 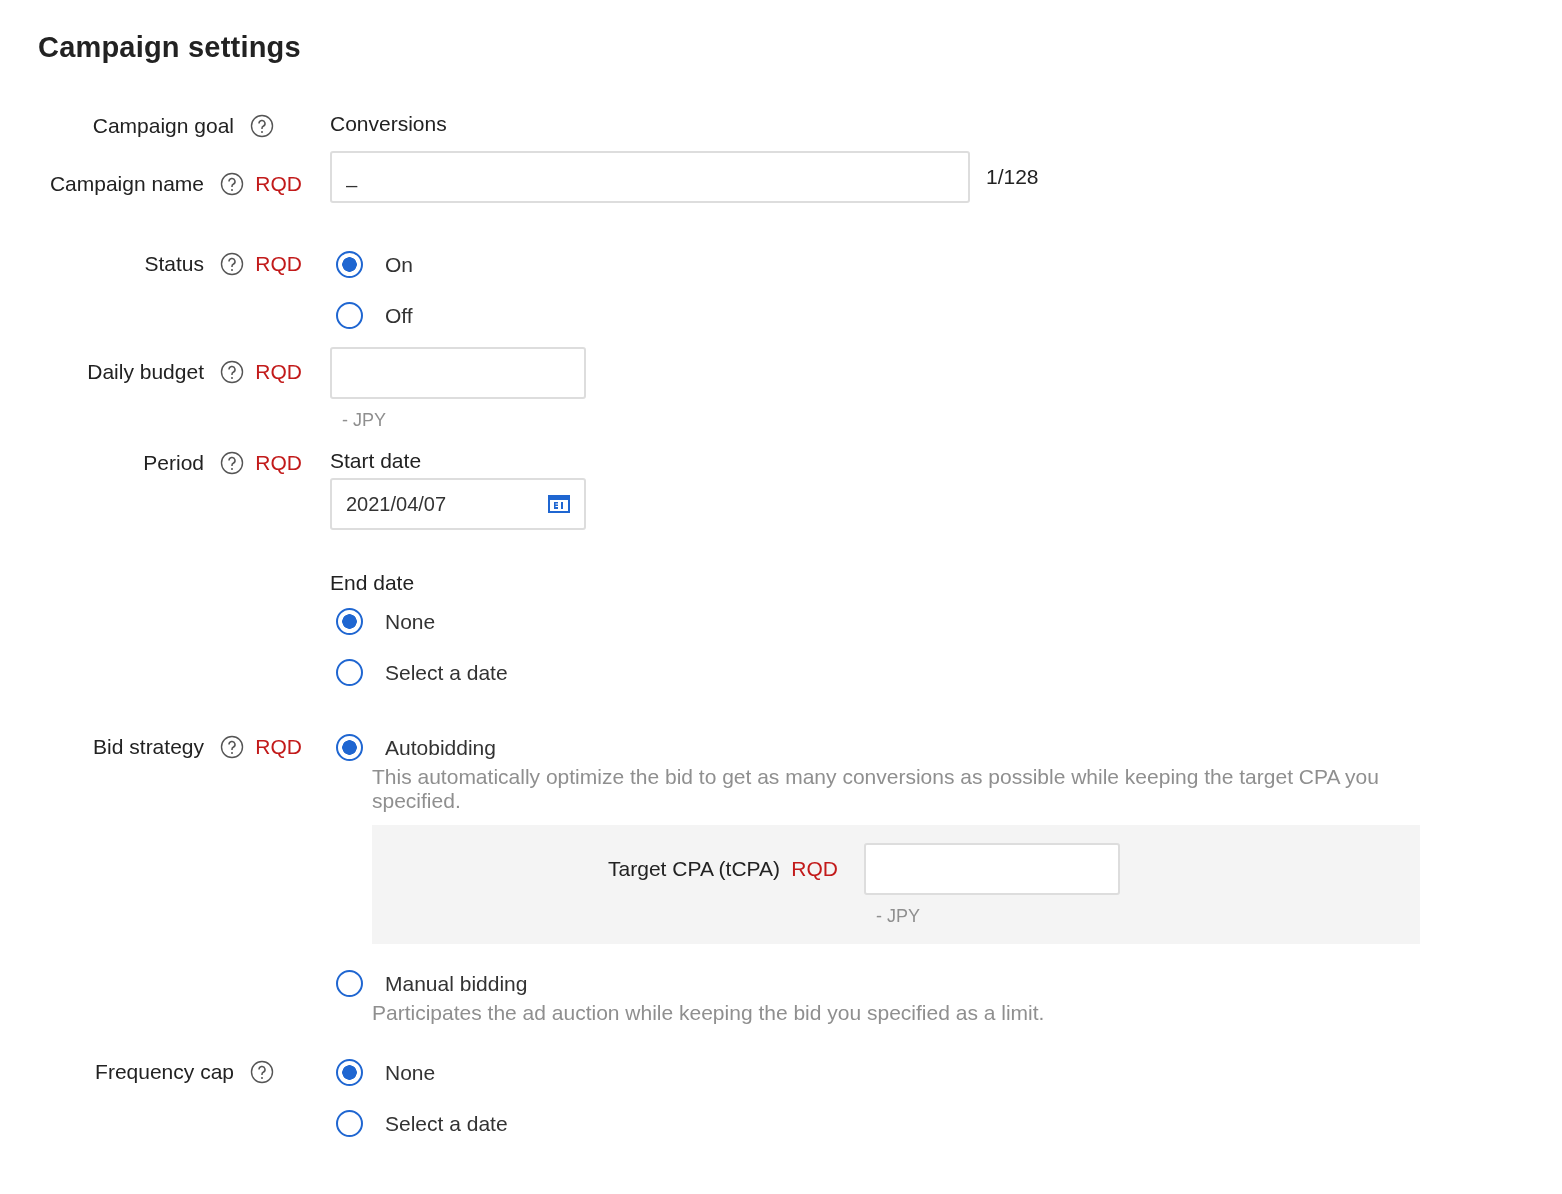 What do you see at coordinates (399, 264) in the screenshot?
I see `radio-label: On` at bounding box center [399, 264].